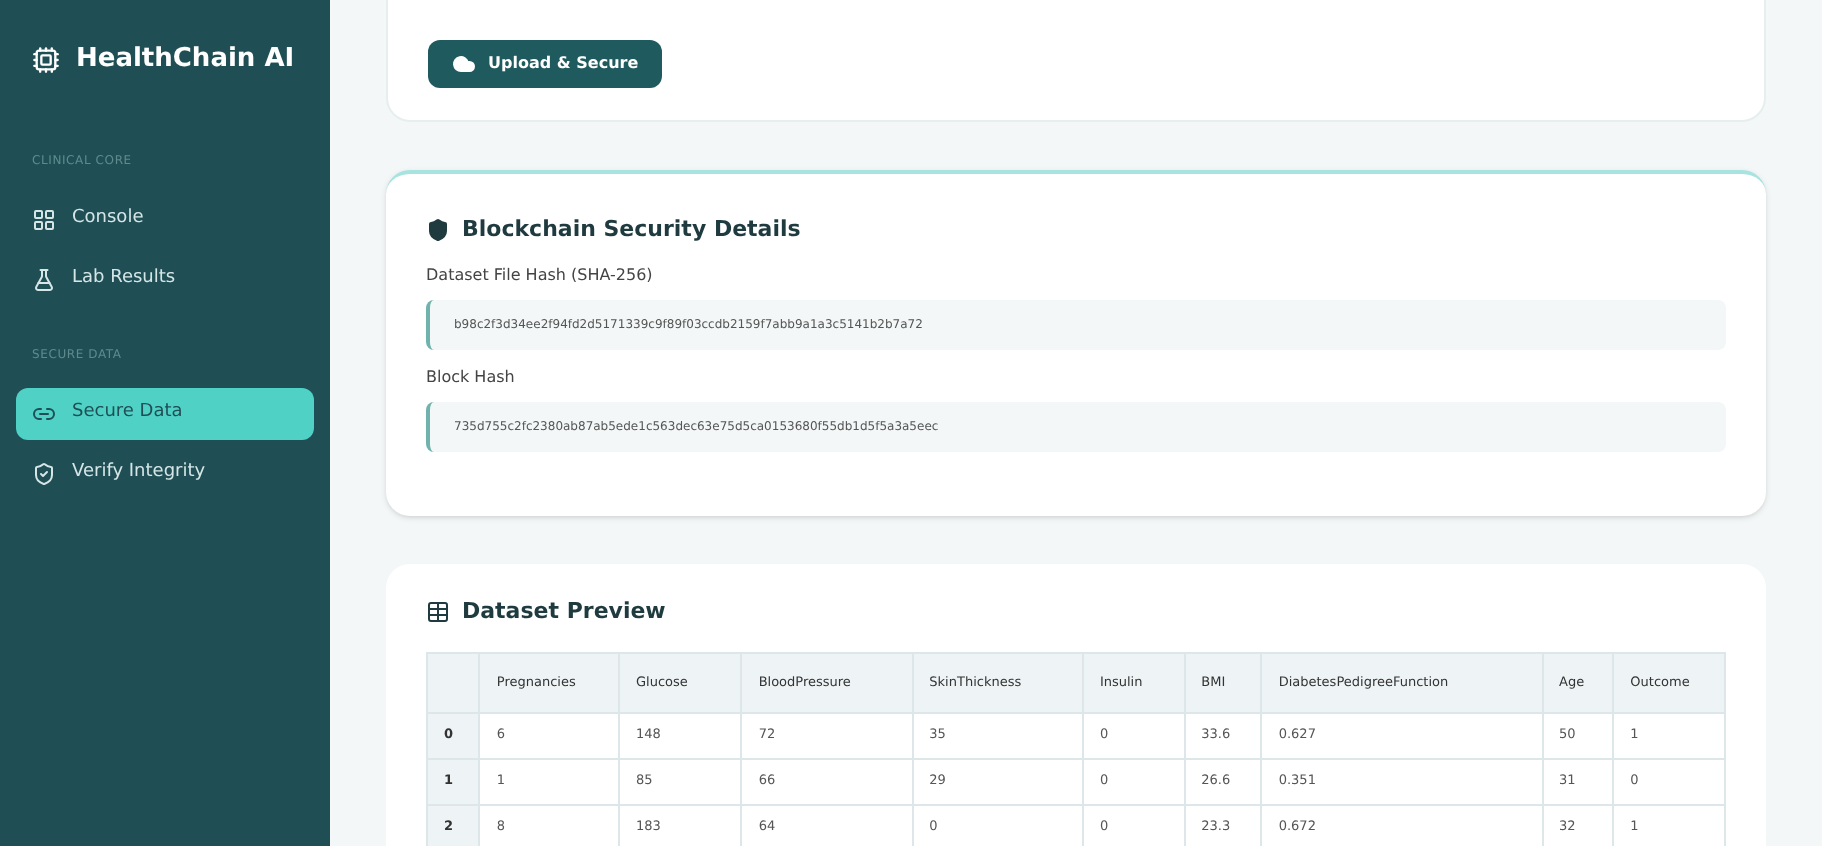  I want to click on nav-item: Console, so click(165, 219).